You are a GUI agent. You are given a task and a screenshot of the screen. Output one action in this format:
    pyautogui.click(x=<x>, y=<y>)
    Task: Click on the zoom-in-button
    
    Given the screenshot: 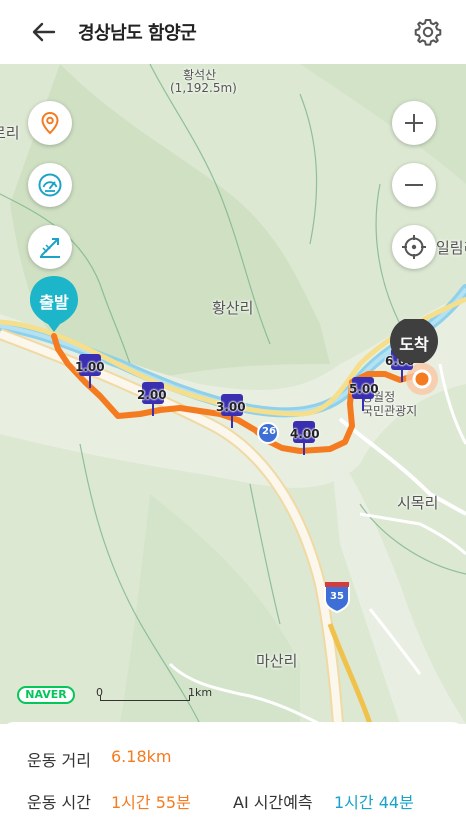 What is the action you would take?
    pyautogui.click(x=414, y=123)
    